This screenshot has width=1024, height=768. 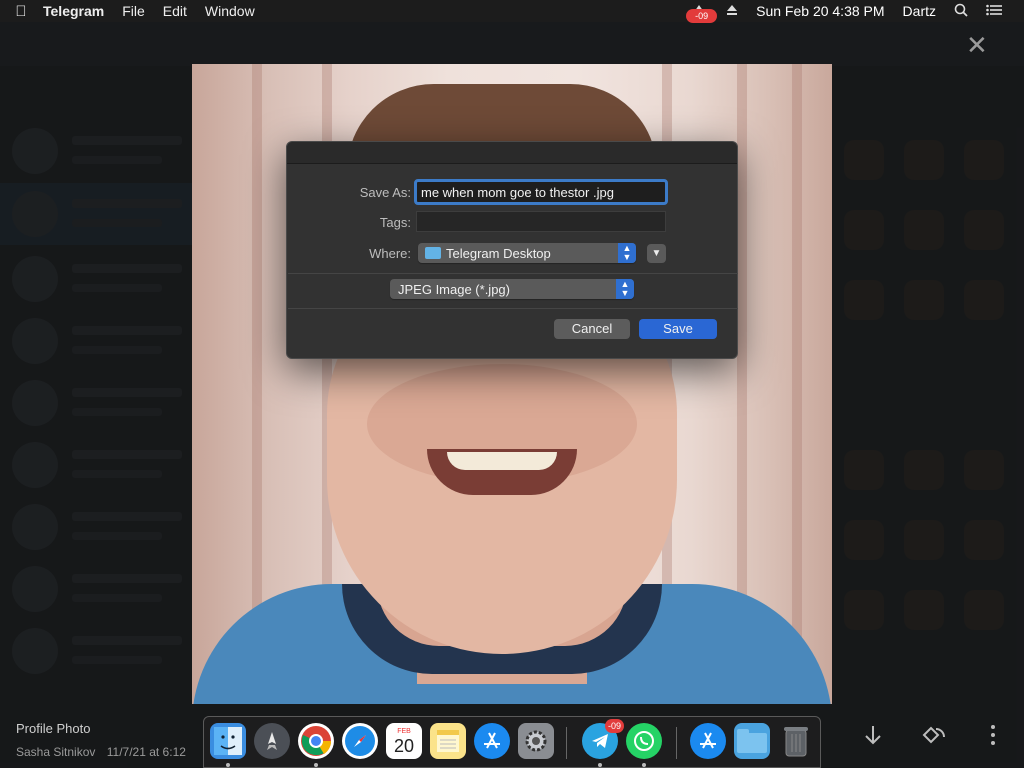 I want to click on dialog-titlebar, so click(x=512, y=153).